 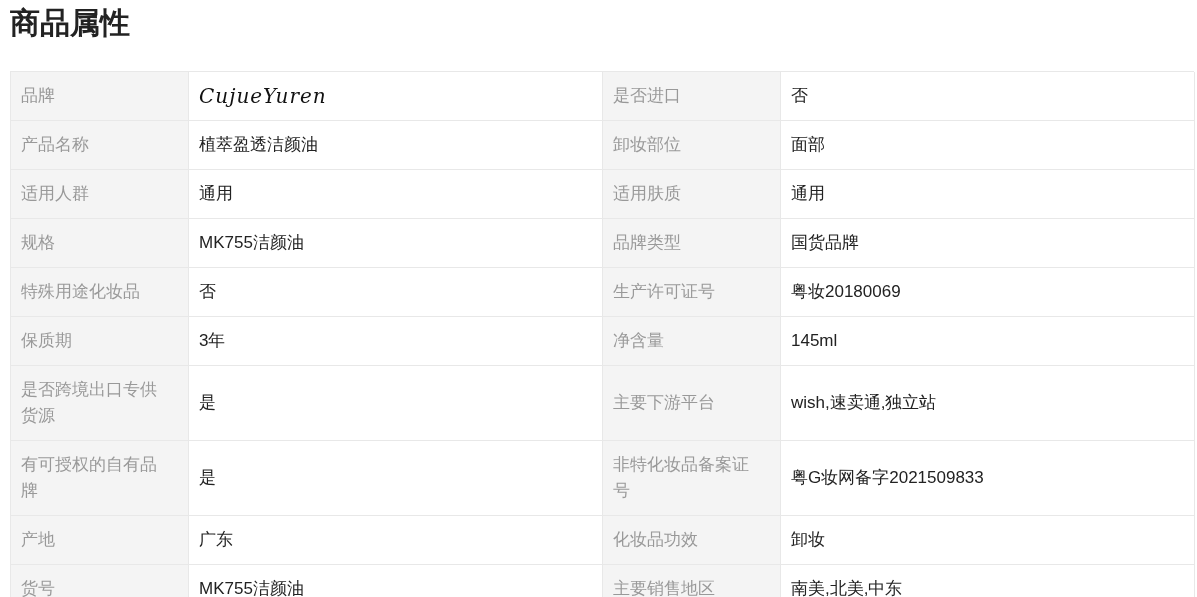 I want to click on attribute-label-cell: 非特化妆品备案证号, so click(x=692, y=478).